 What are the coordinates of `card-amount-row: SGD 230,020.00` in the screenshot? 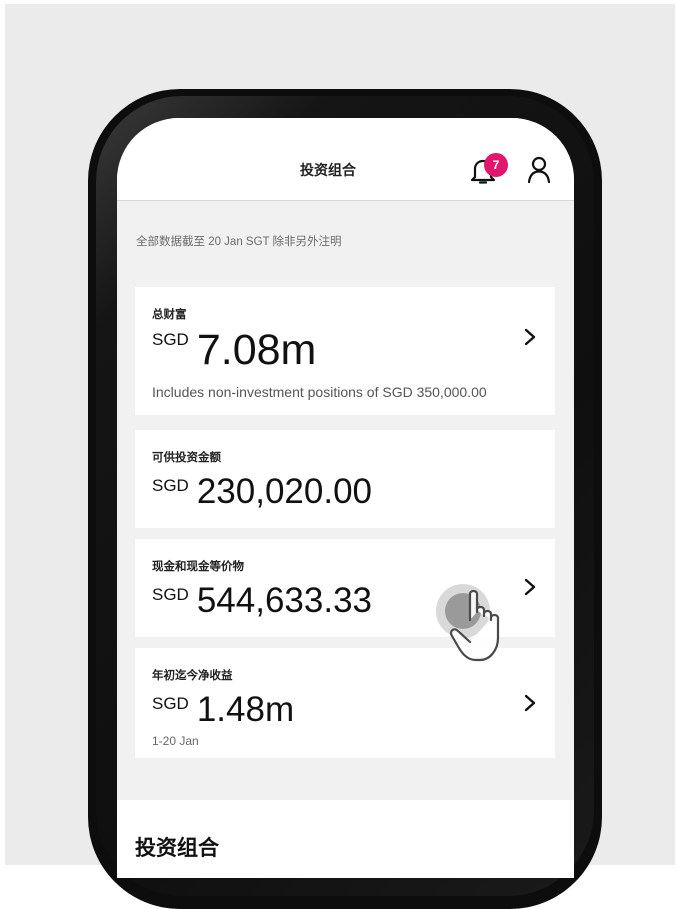 It's located at (262, 492).